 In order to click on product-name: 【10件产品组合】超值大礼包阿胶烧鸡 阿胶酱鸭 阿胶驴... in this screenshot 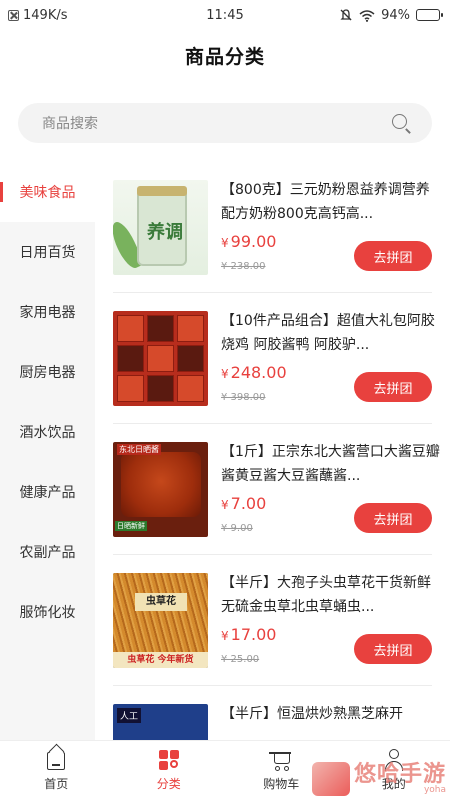, I will do `click(331, 333)`.